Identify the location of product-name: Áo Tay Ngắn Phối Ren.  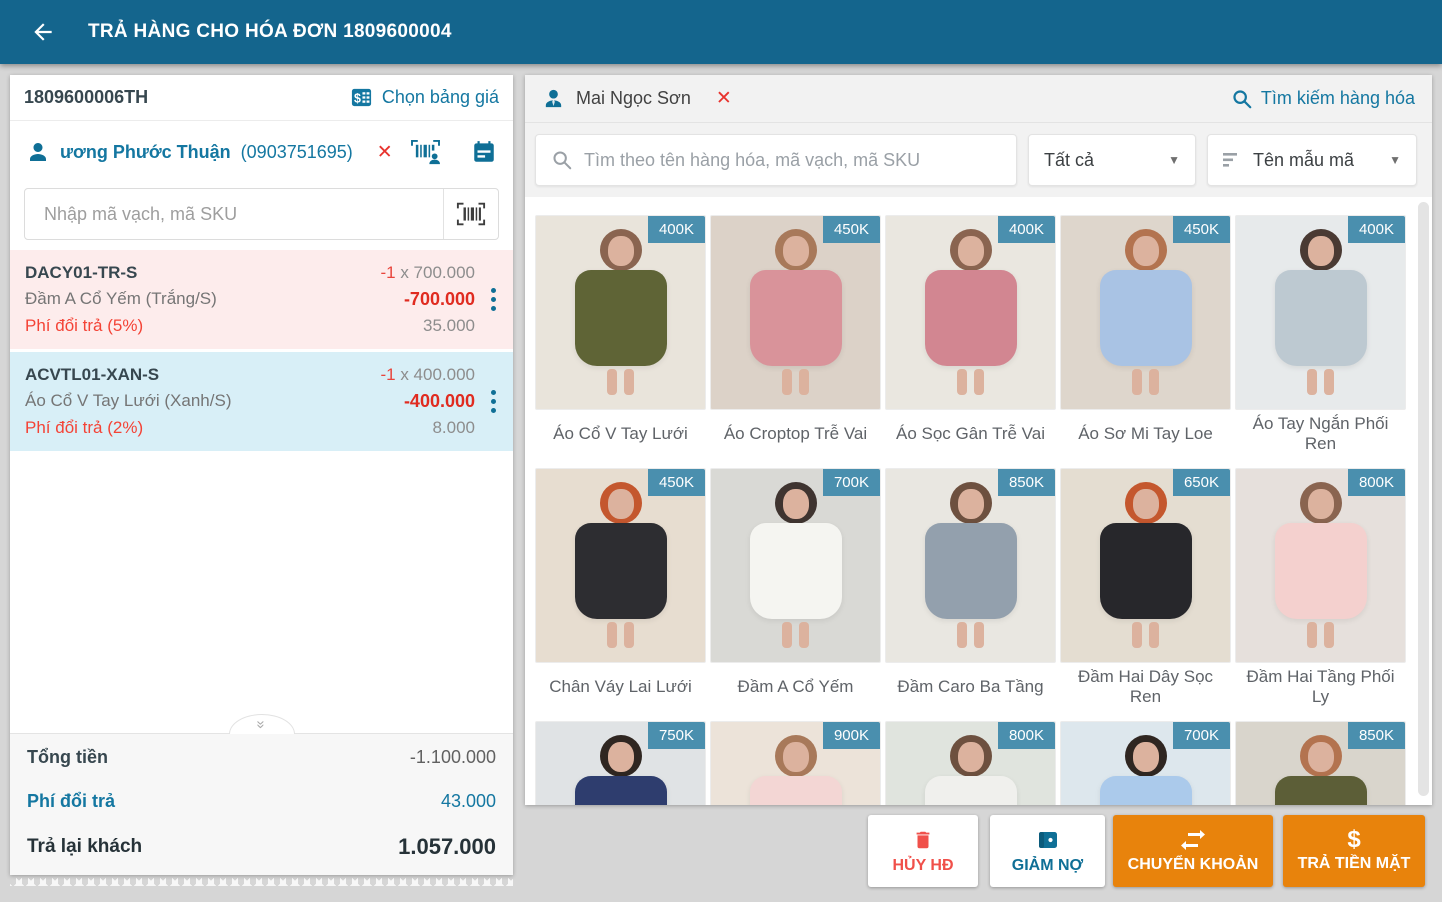
(1320, 433).